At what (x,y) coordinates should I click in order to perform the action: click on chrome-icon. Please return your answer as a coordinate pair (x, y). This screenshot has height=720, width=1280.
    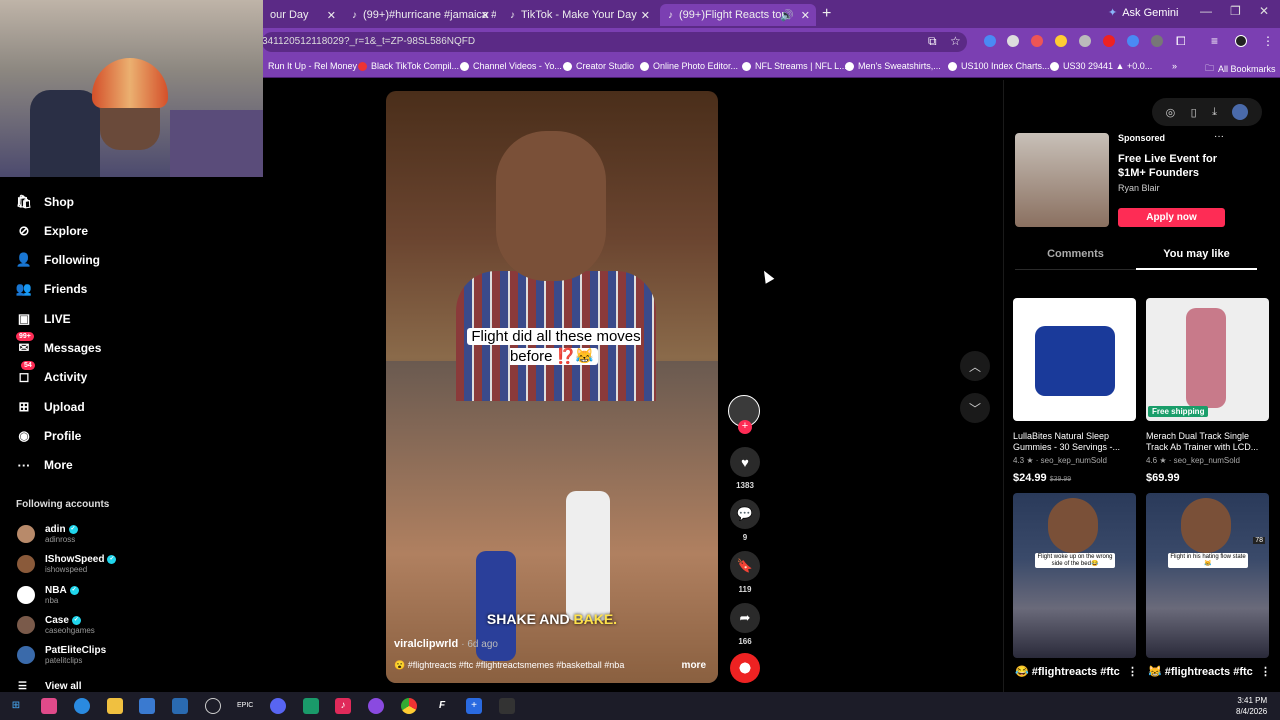
    Looking at the image, I should click on (409, 706).